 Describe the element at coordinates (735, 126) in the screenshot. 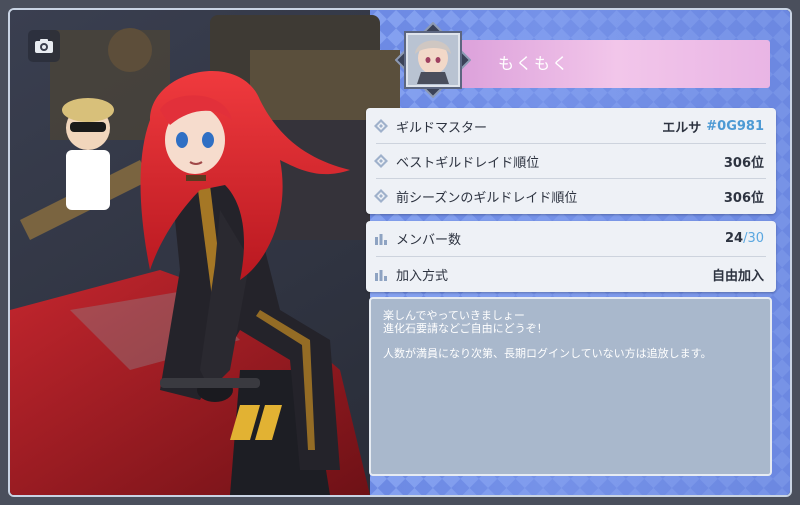

I see `guild-master-id: #0G981` at that location.